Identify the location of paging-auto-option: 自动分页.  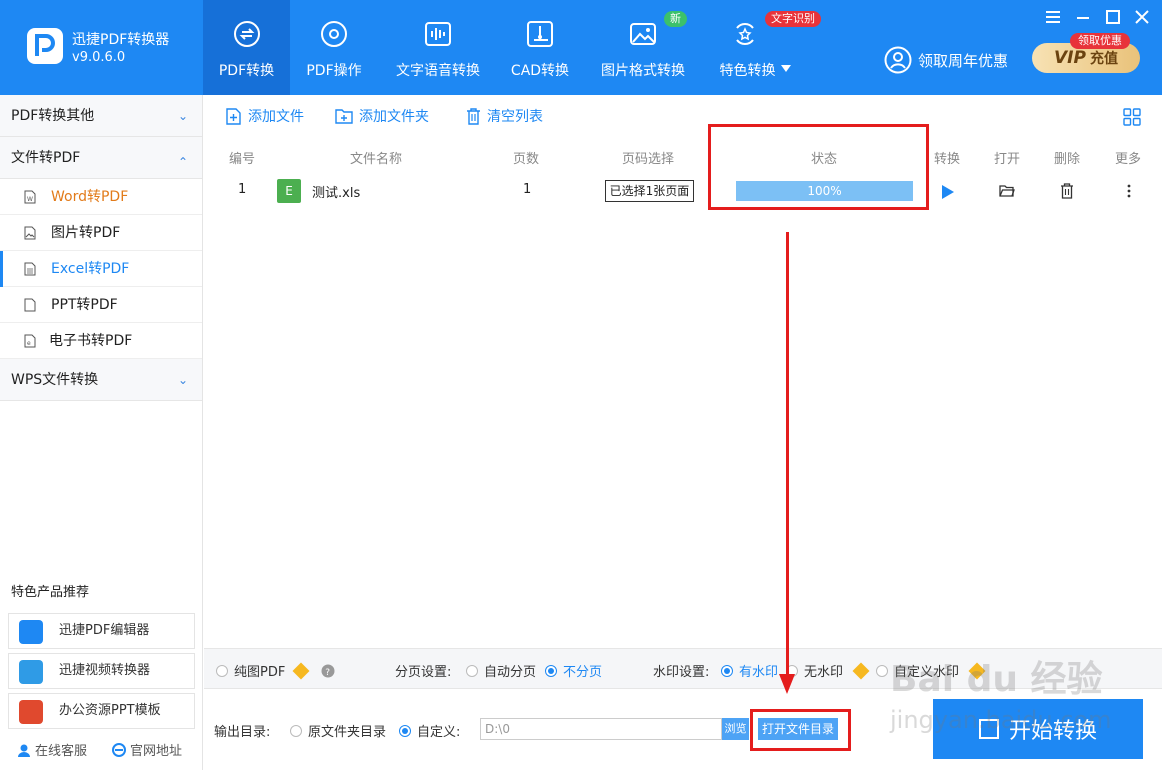
(501, 670).